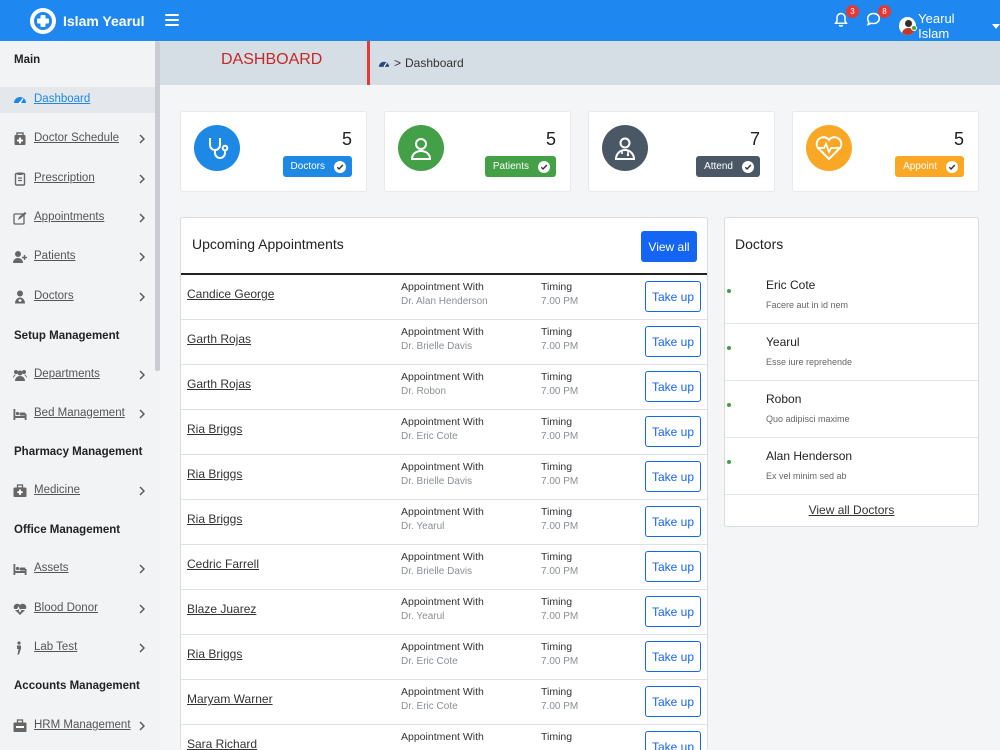  Describe the element at coordinates (268, 244) in the screenshot. I see `panel-title: Upcoming Appointments` at that location.